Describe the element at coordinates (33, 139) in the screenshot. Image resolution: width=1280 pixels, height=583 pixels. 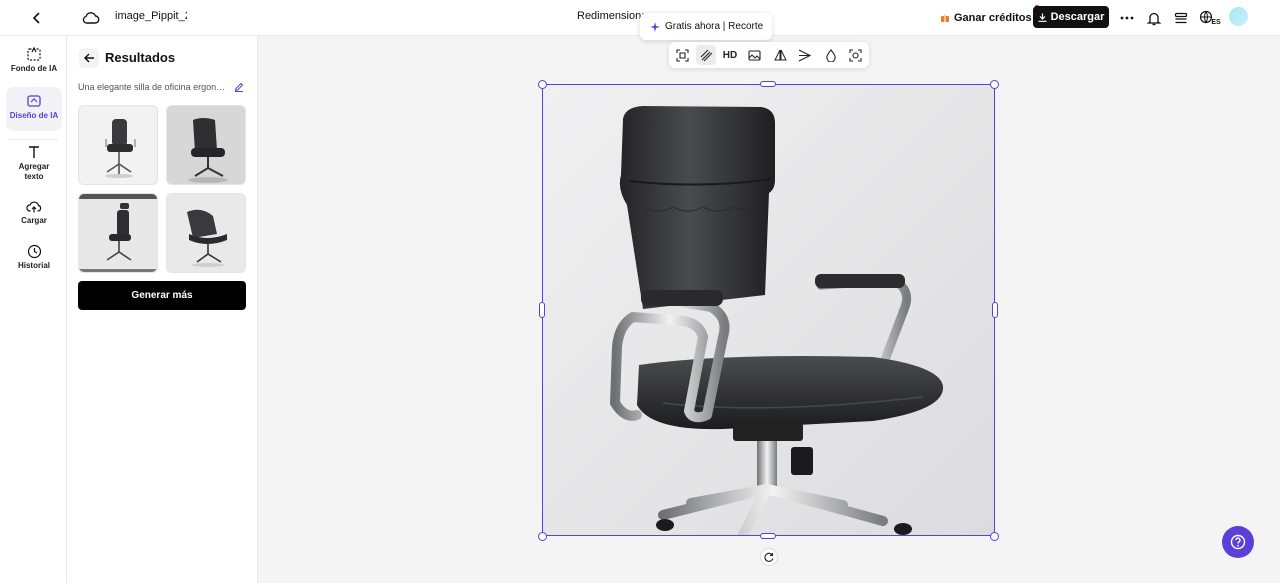
I see `rail-divider` at that location.